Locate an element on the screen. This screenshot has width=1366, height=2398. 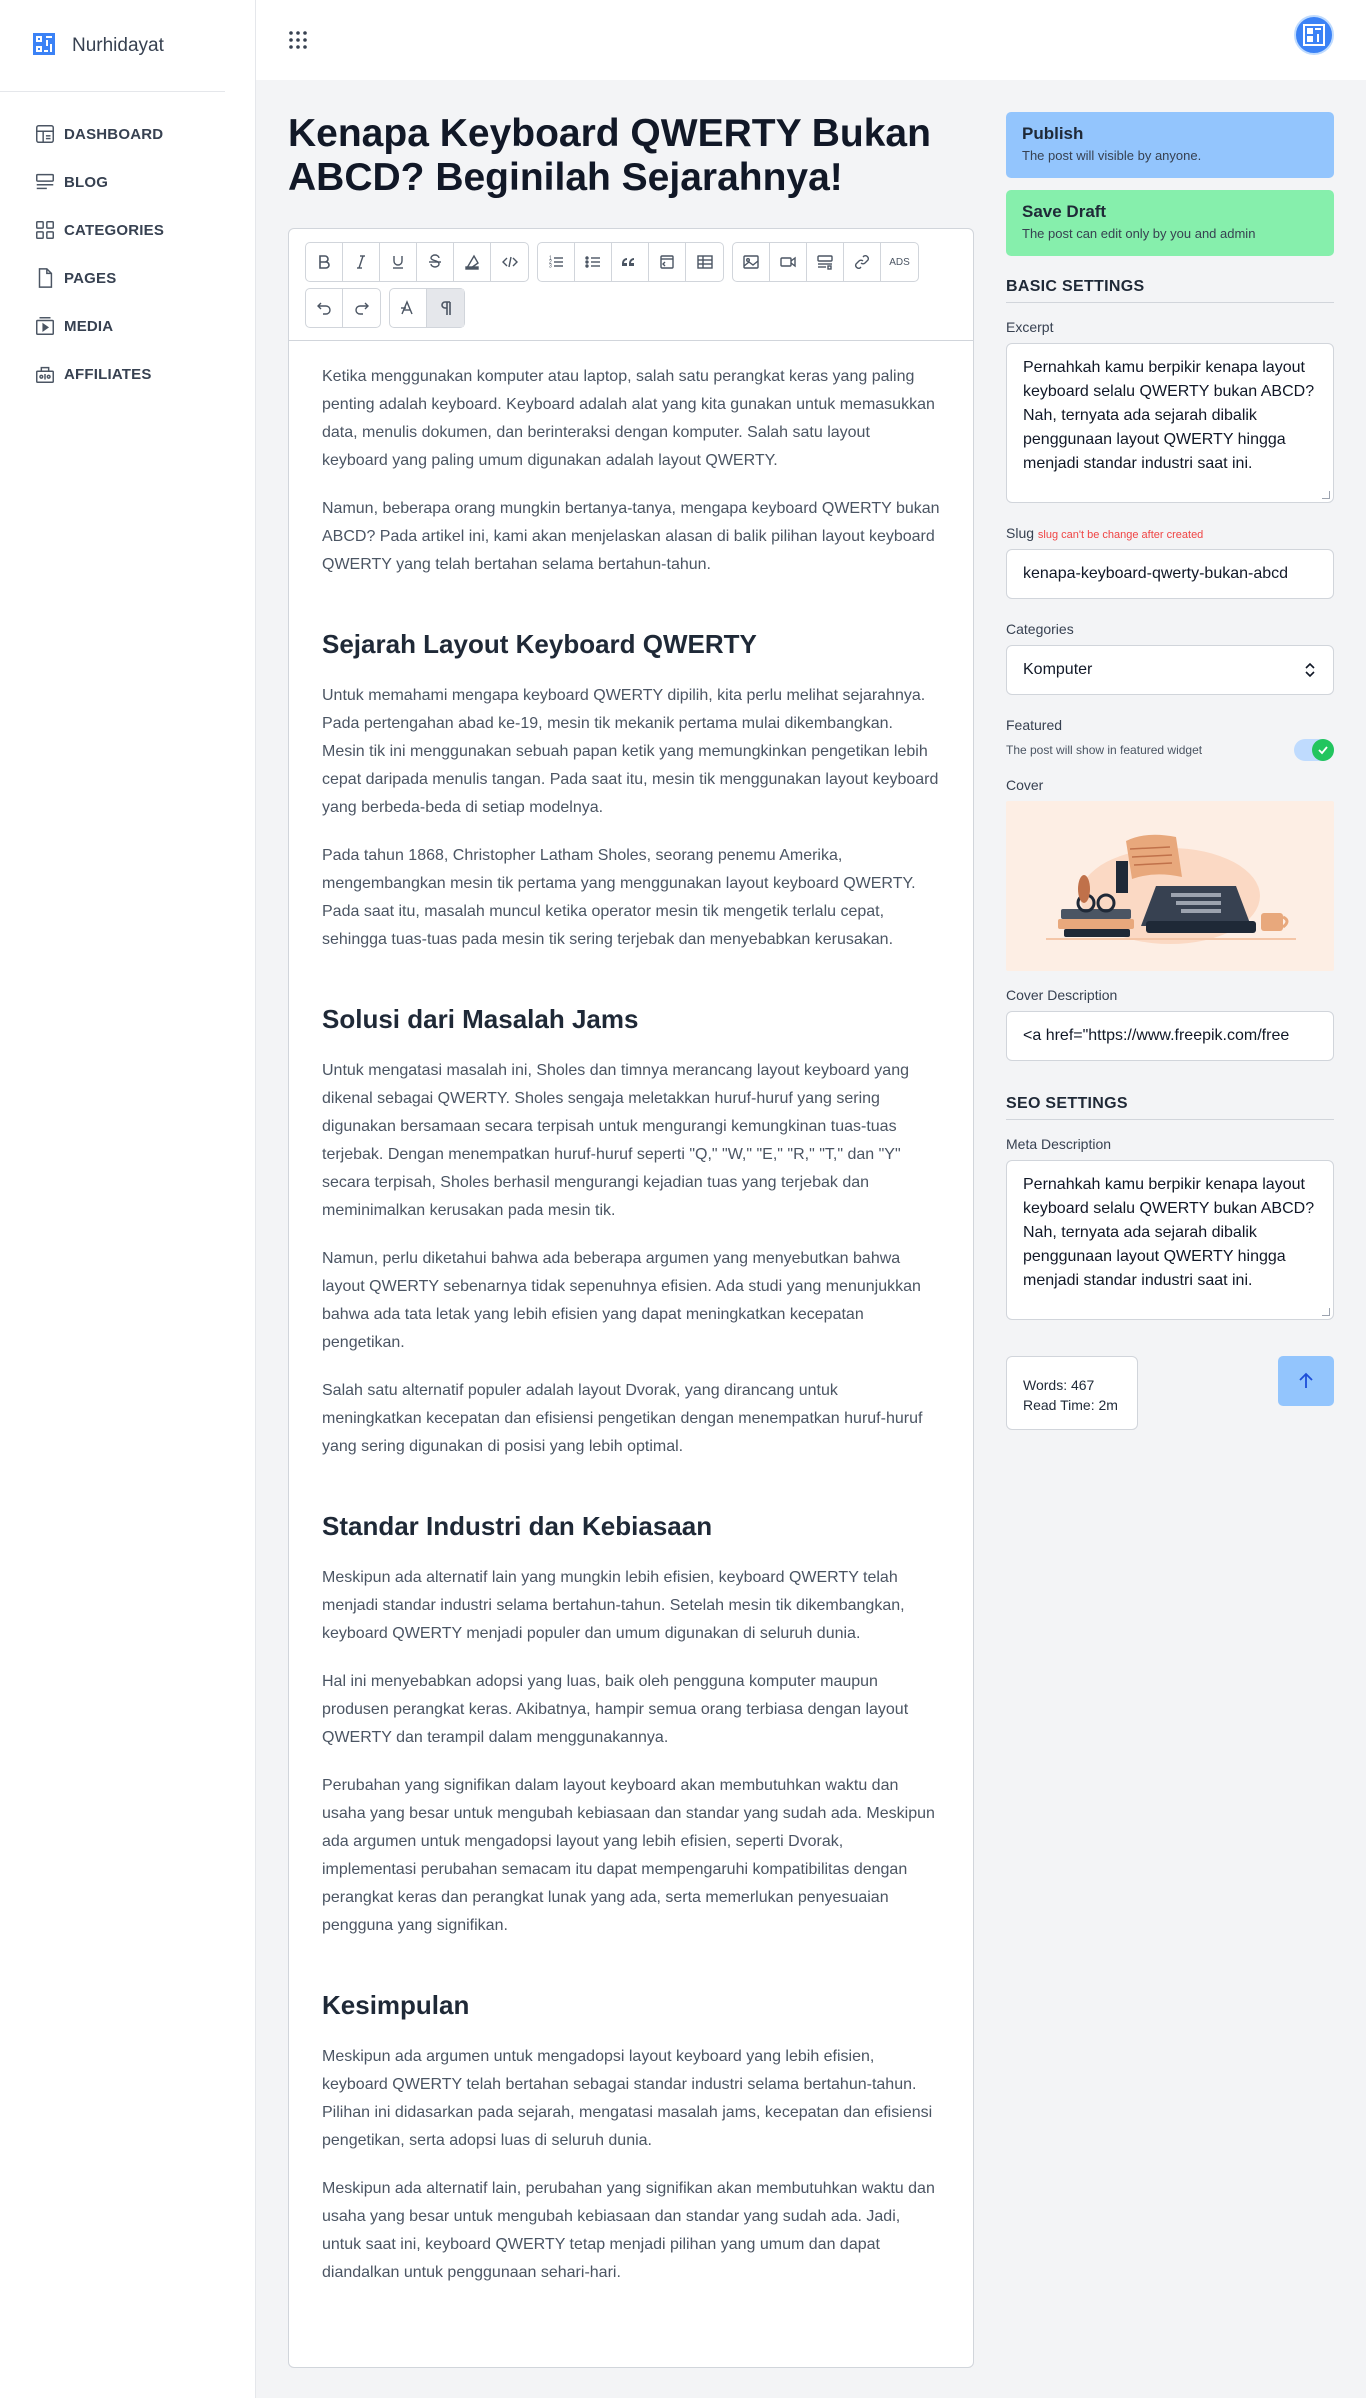
dashboard-icon is located at coordinates (45, 134).